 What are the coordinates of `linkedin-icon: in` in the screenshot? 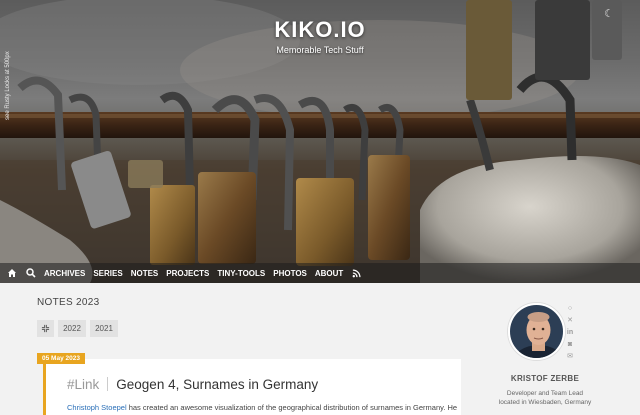 It's located at (570, 333).